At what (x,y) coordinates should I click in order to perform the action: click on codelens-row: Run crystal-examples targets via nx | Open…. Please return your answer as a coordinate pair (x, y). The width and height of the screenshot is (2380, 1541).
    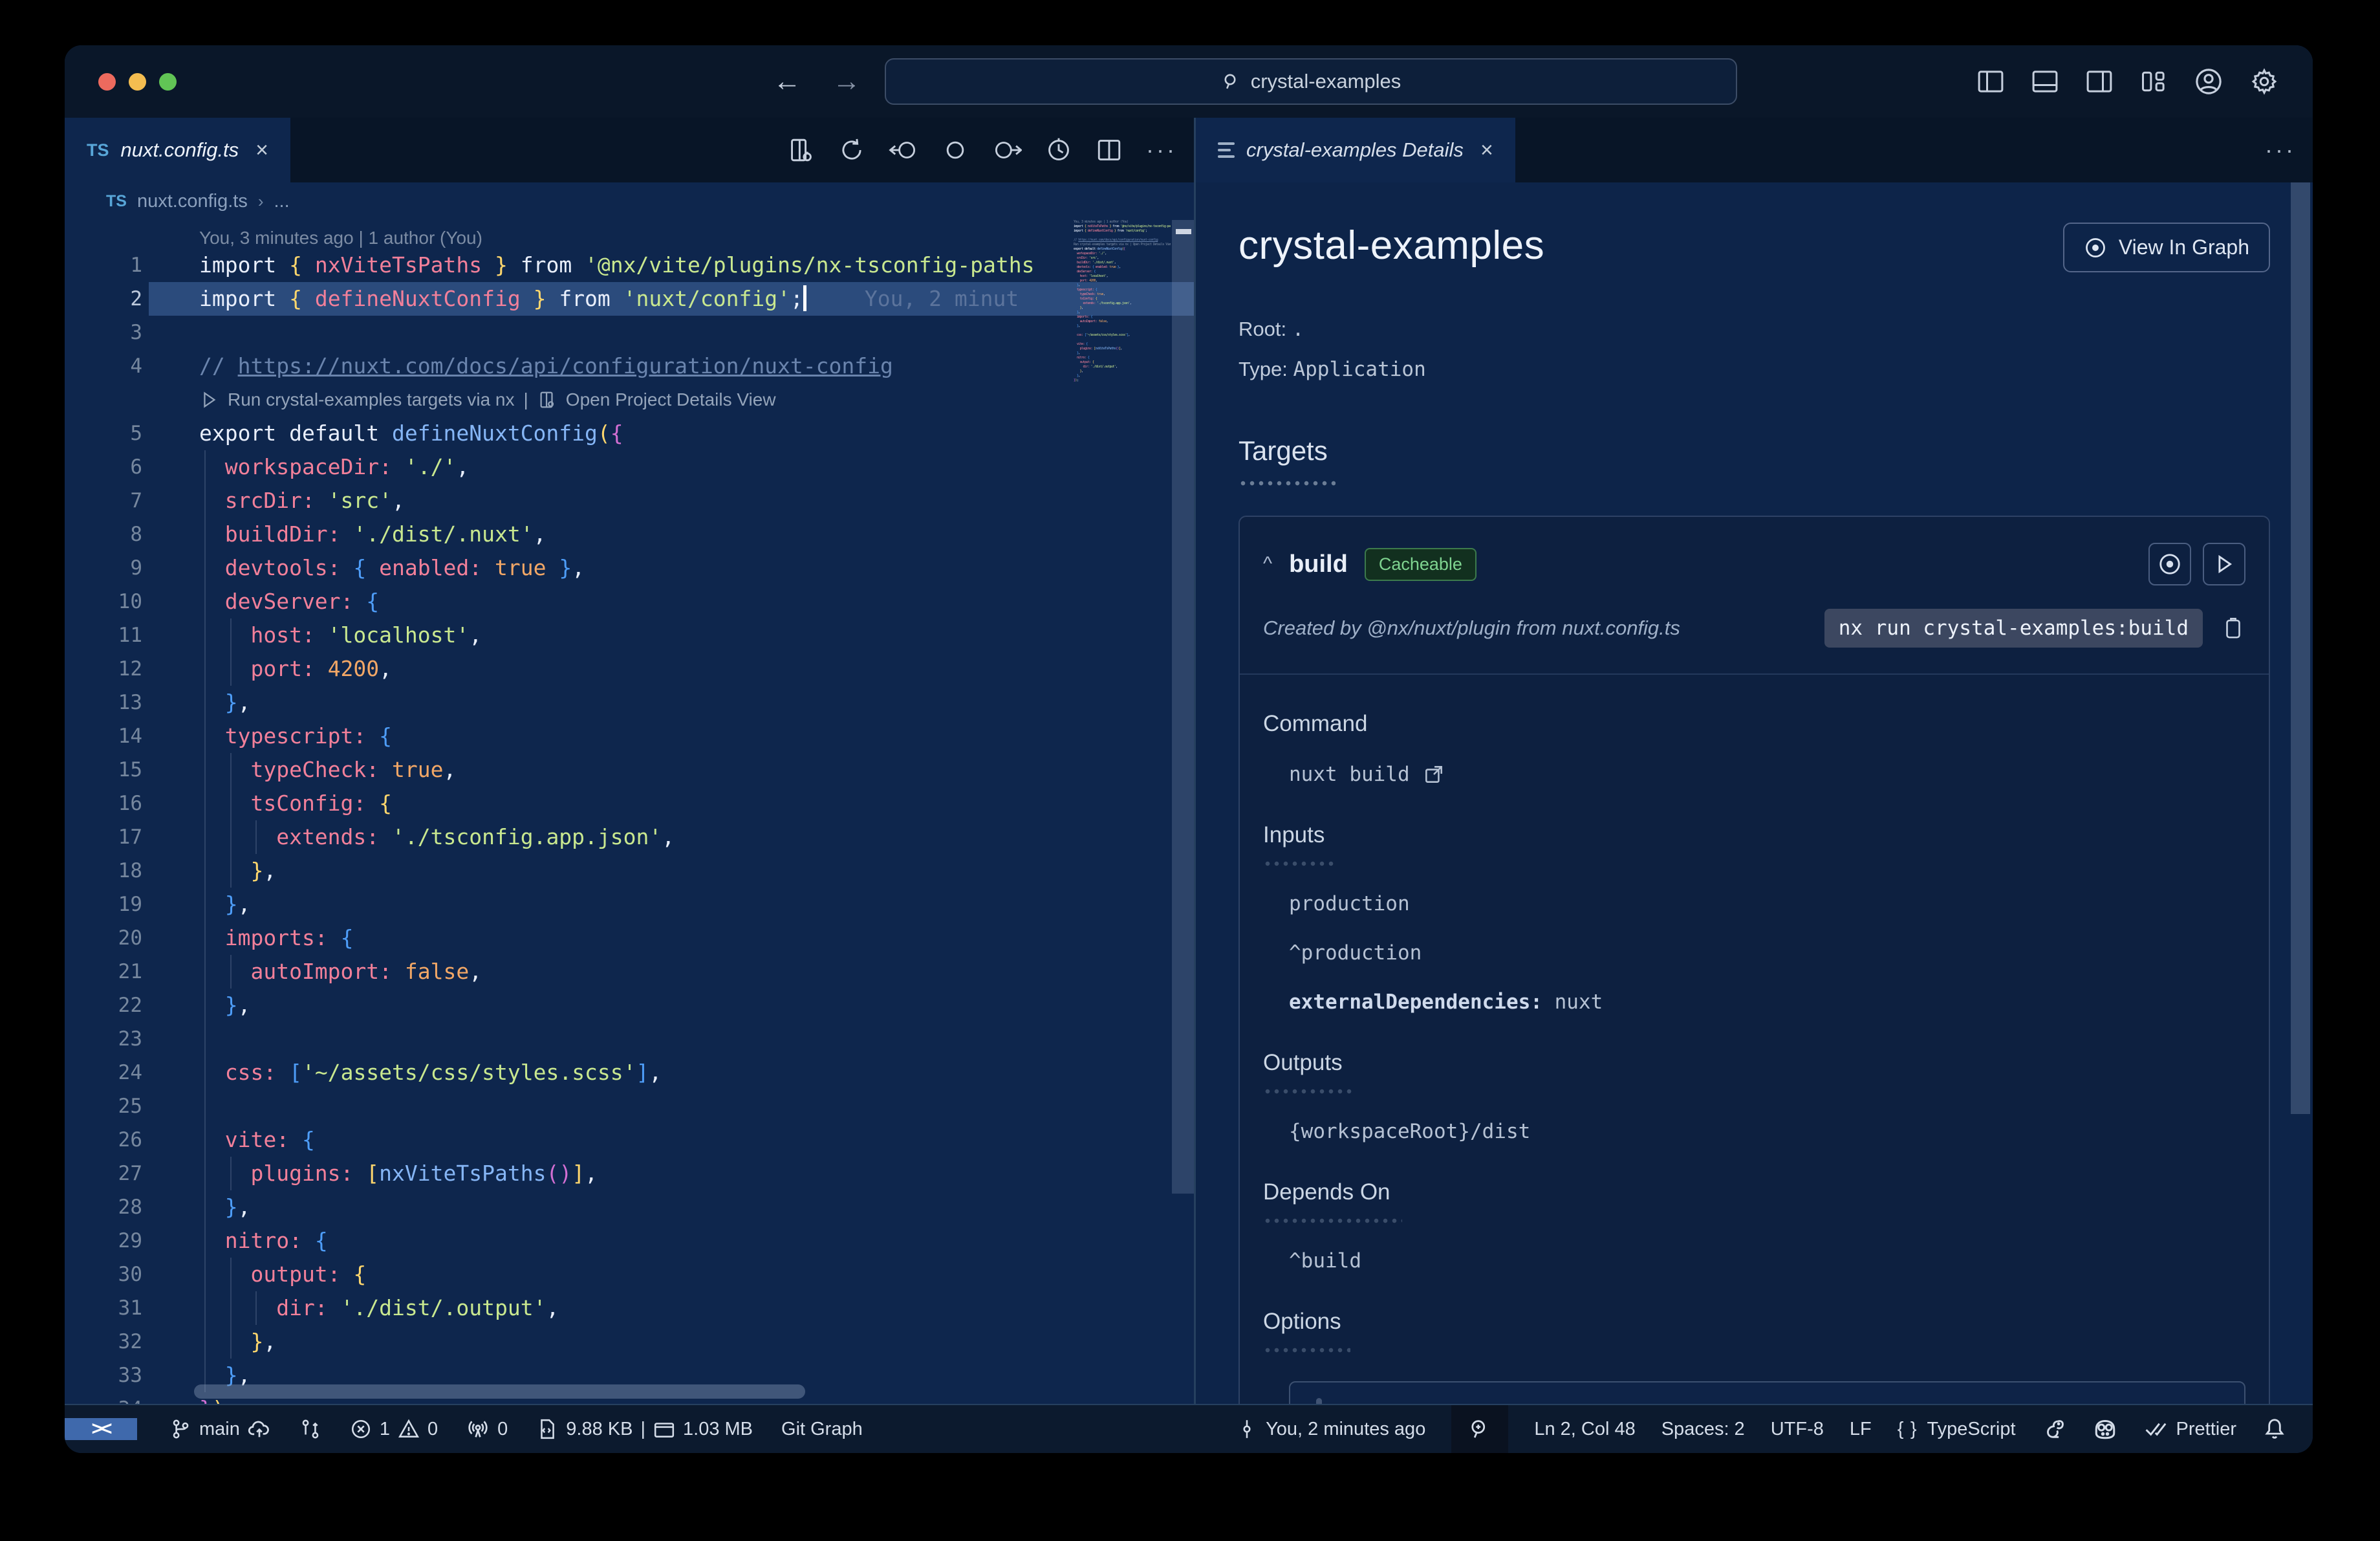
    Looking at the image, I should click on (629, 400).